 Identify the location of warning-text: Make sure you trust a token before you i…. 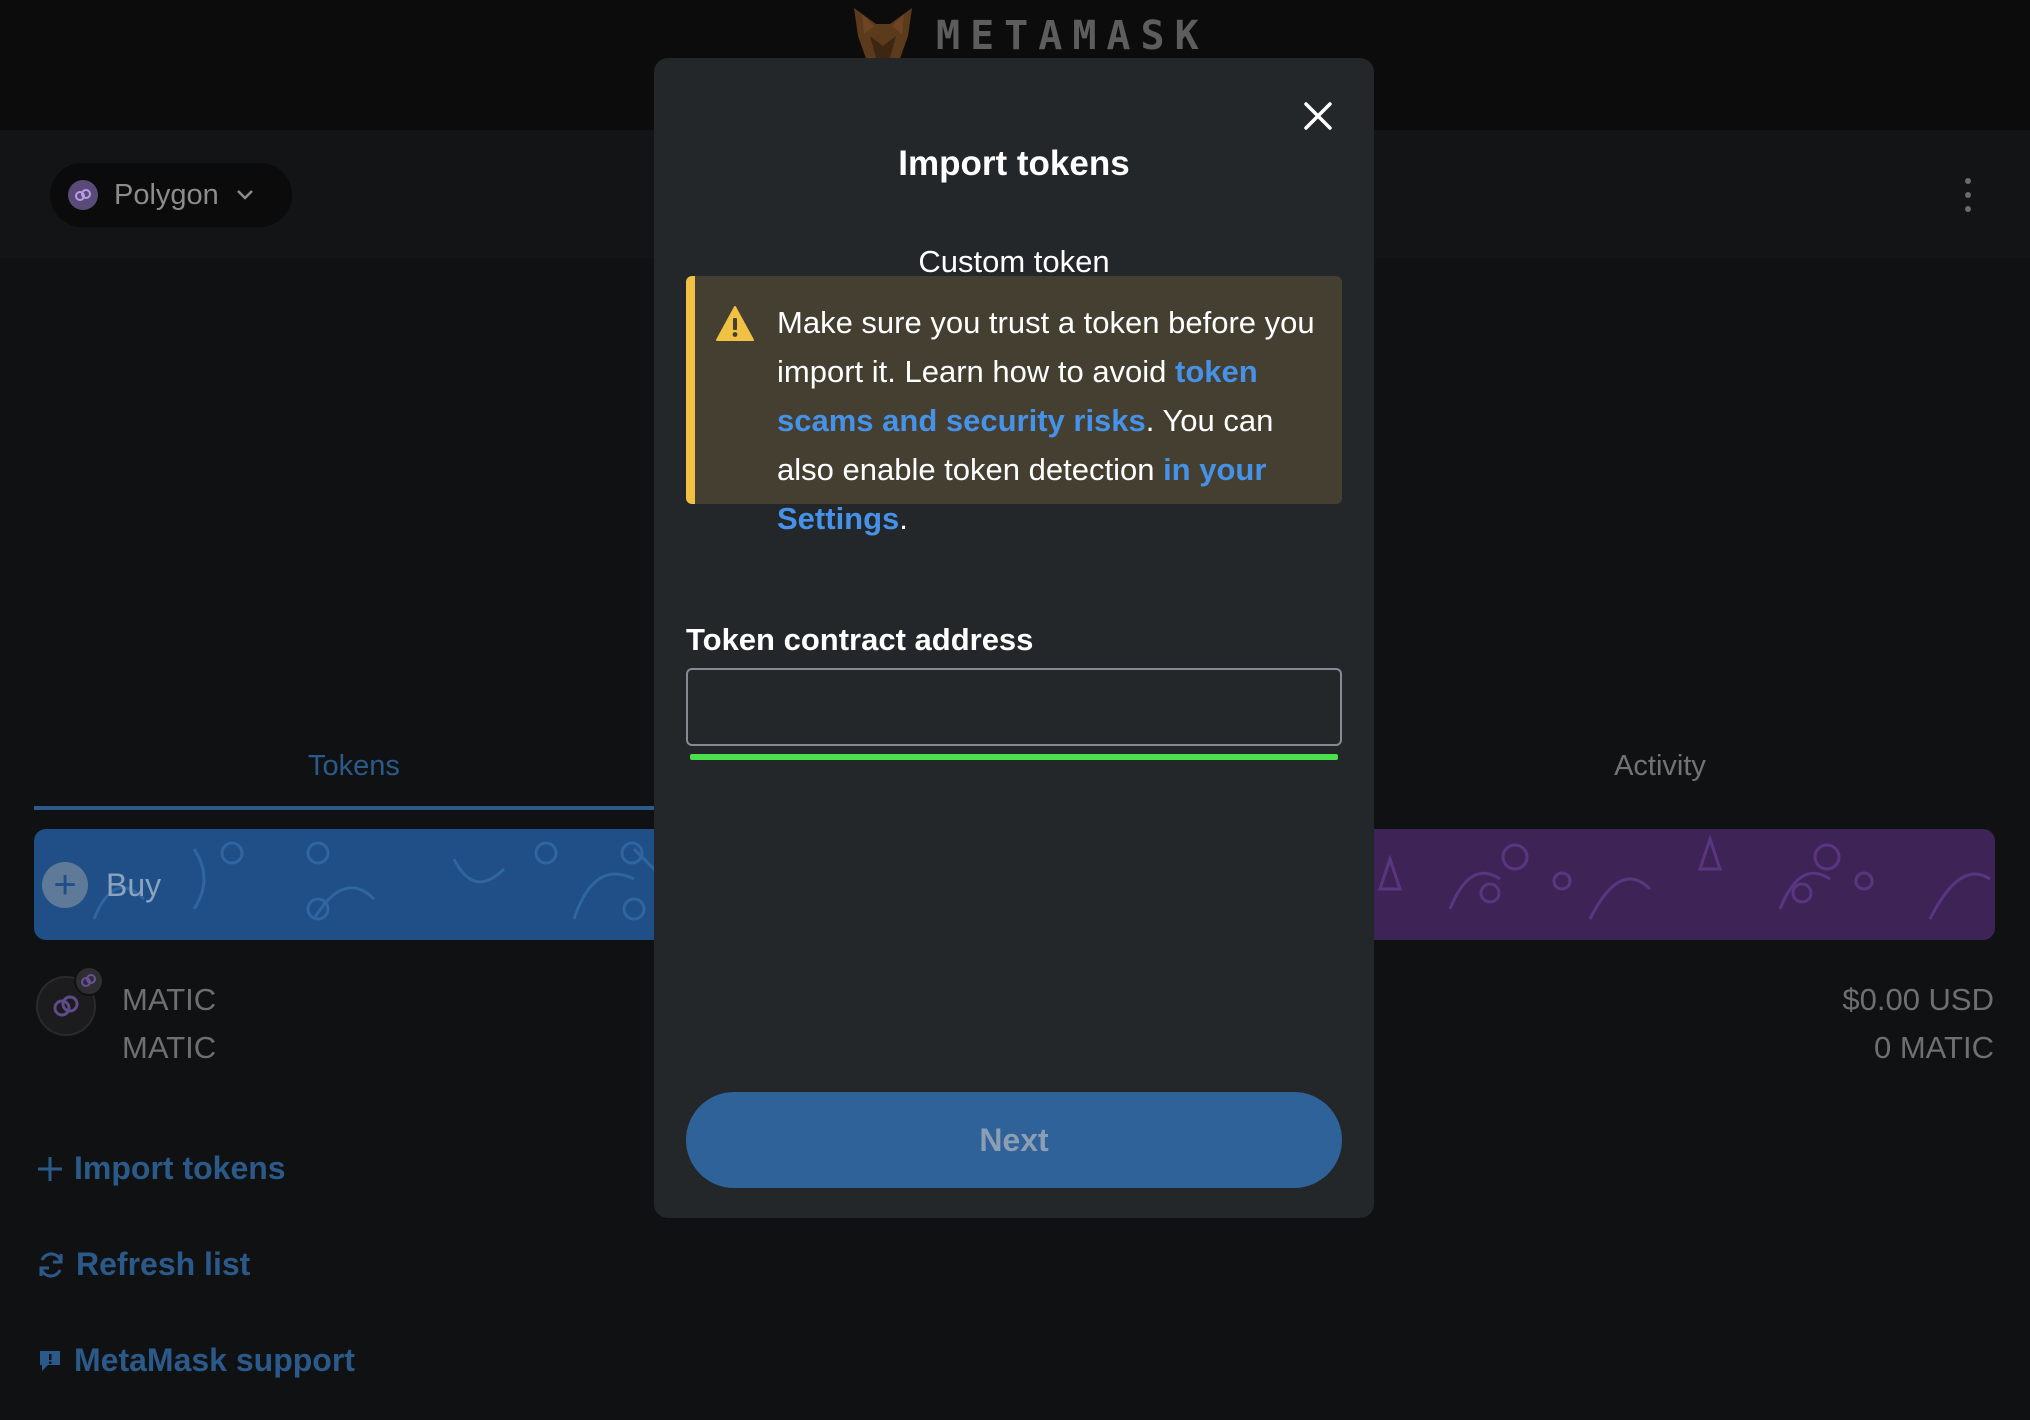
(1057, 420).